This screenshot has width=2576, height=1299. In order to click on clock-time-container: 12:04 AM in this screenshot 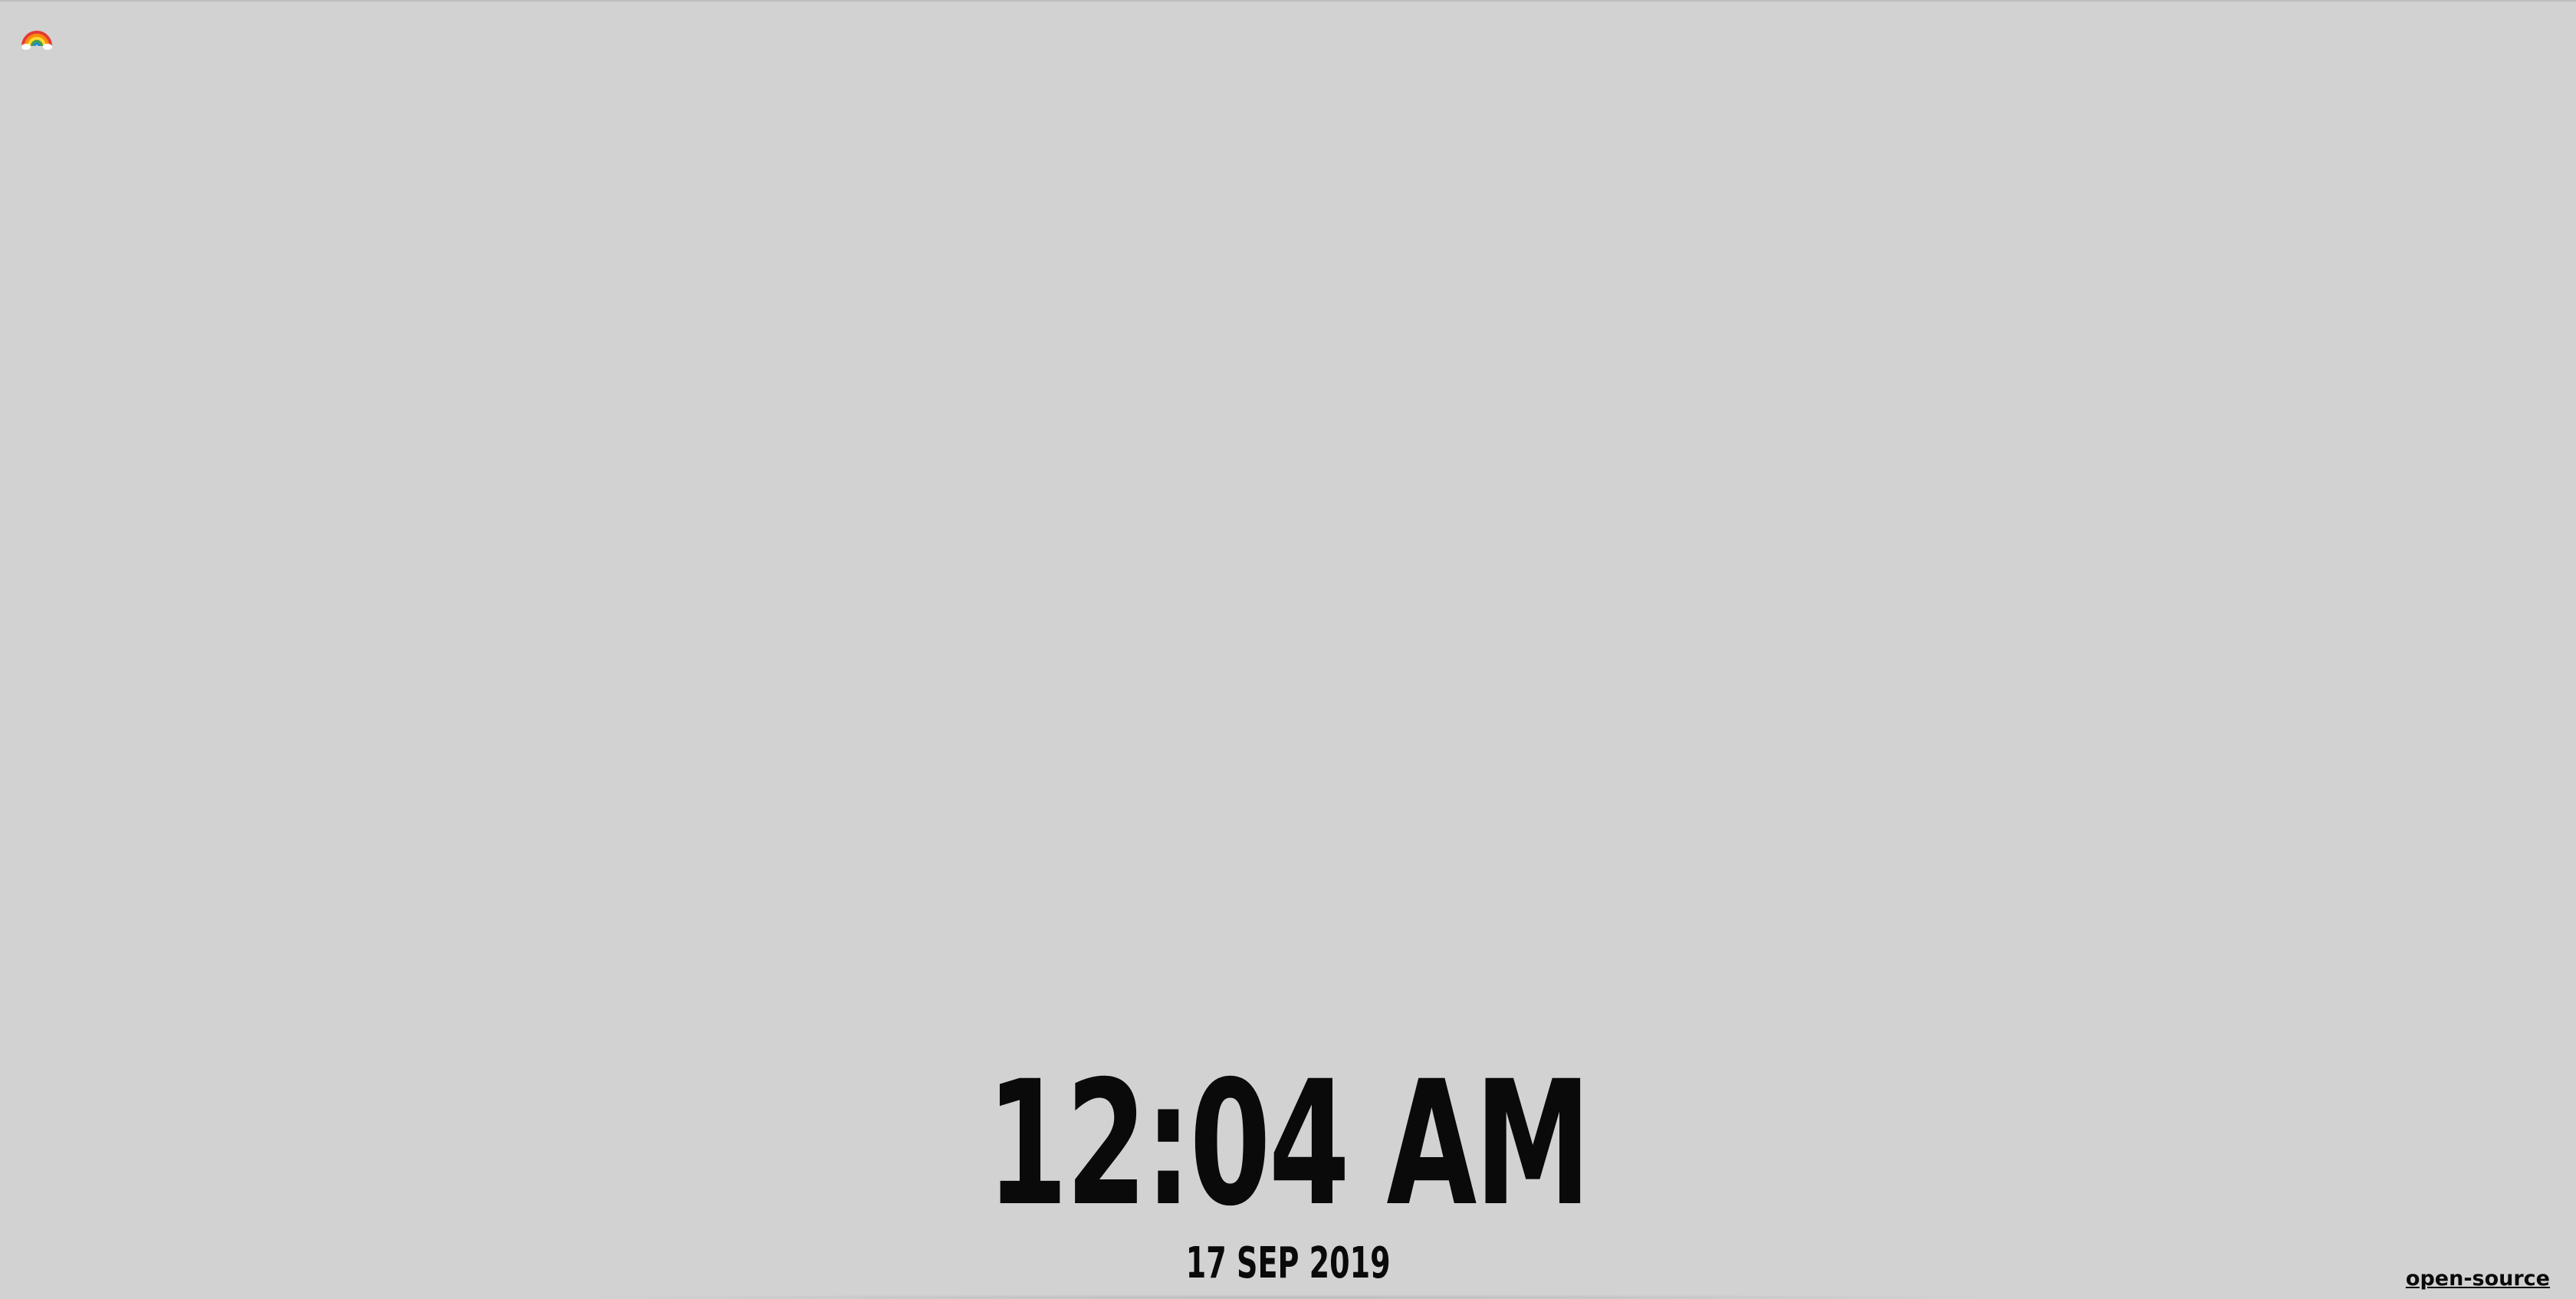, I will do `click(1288, 1144)`.